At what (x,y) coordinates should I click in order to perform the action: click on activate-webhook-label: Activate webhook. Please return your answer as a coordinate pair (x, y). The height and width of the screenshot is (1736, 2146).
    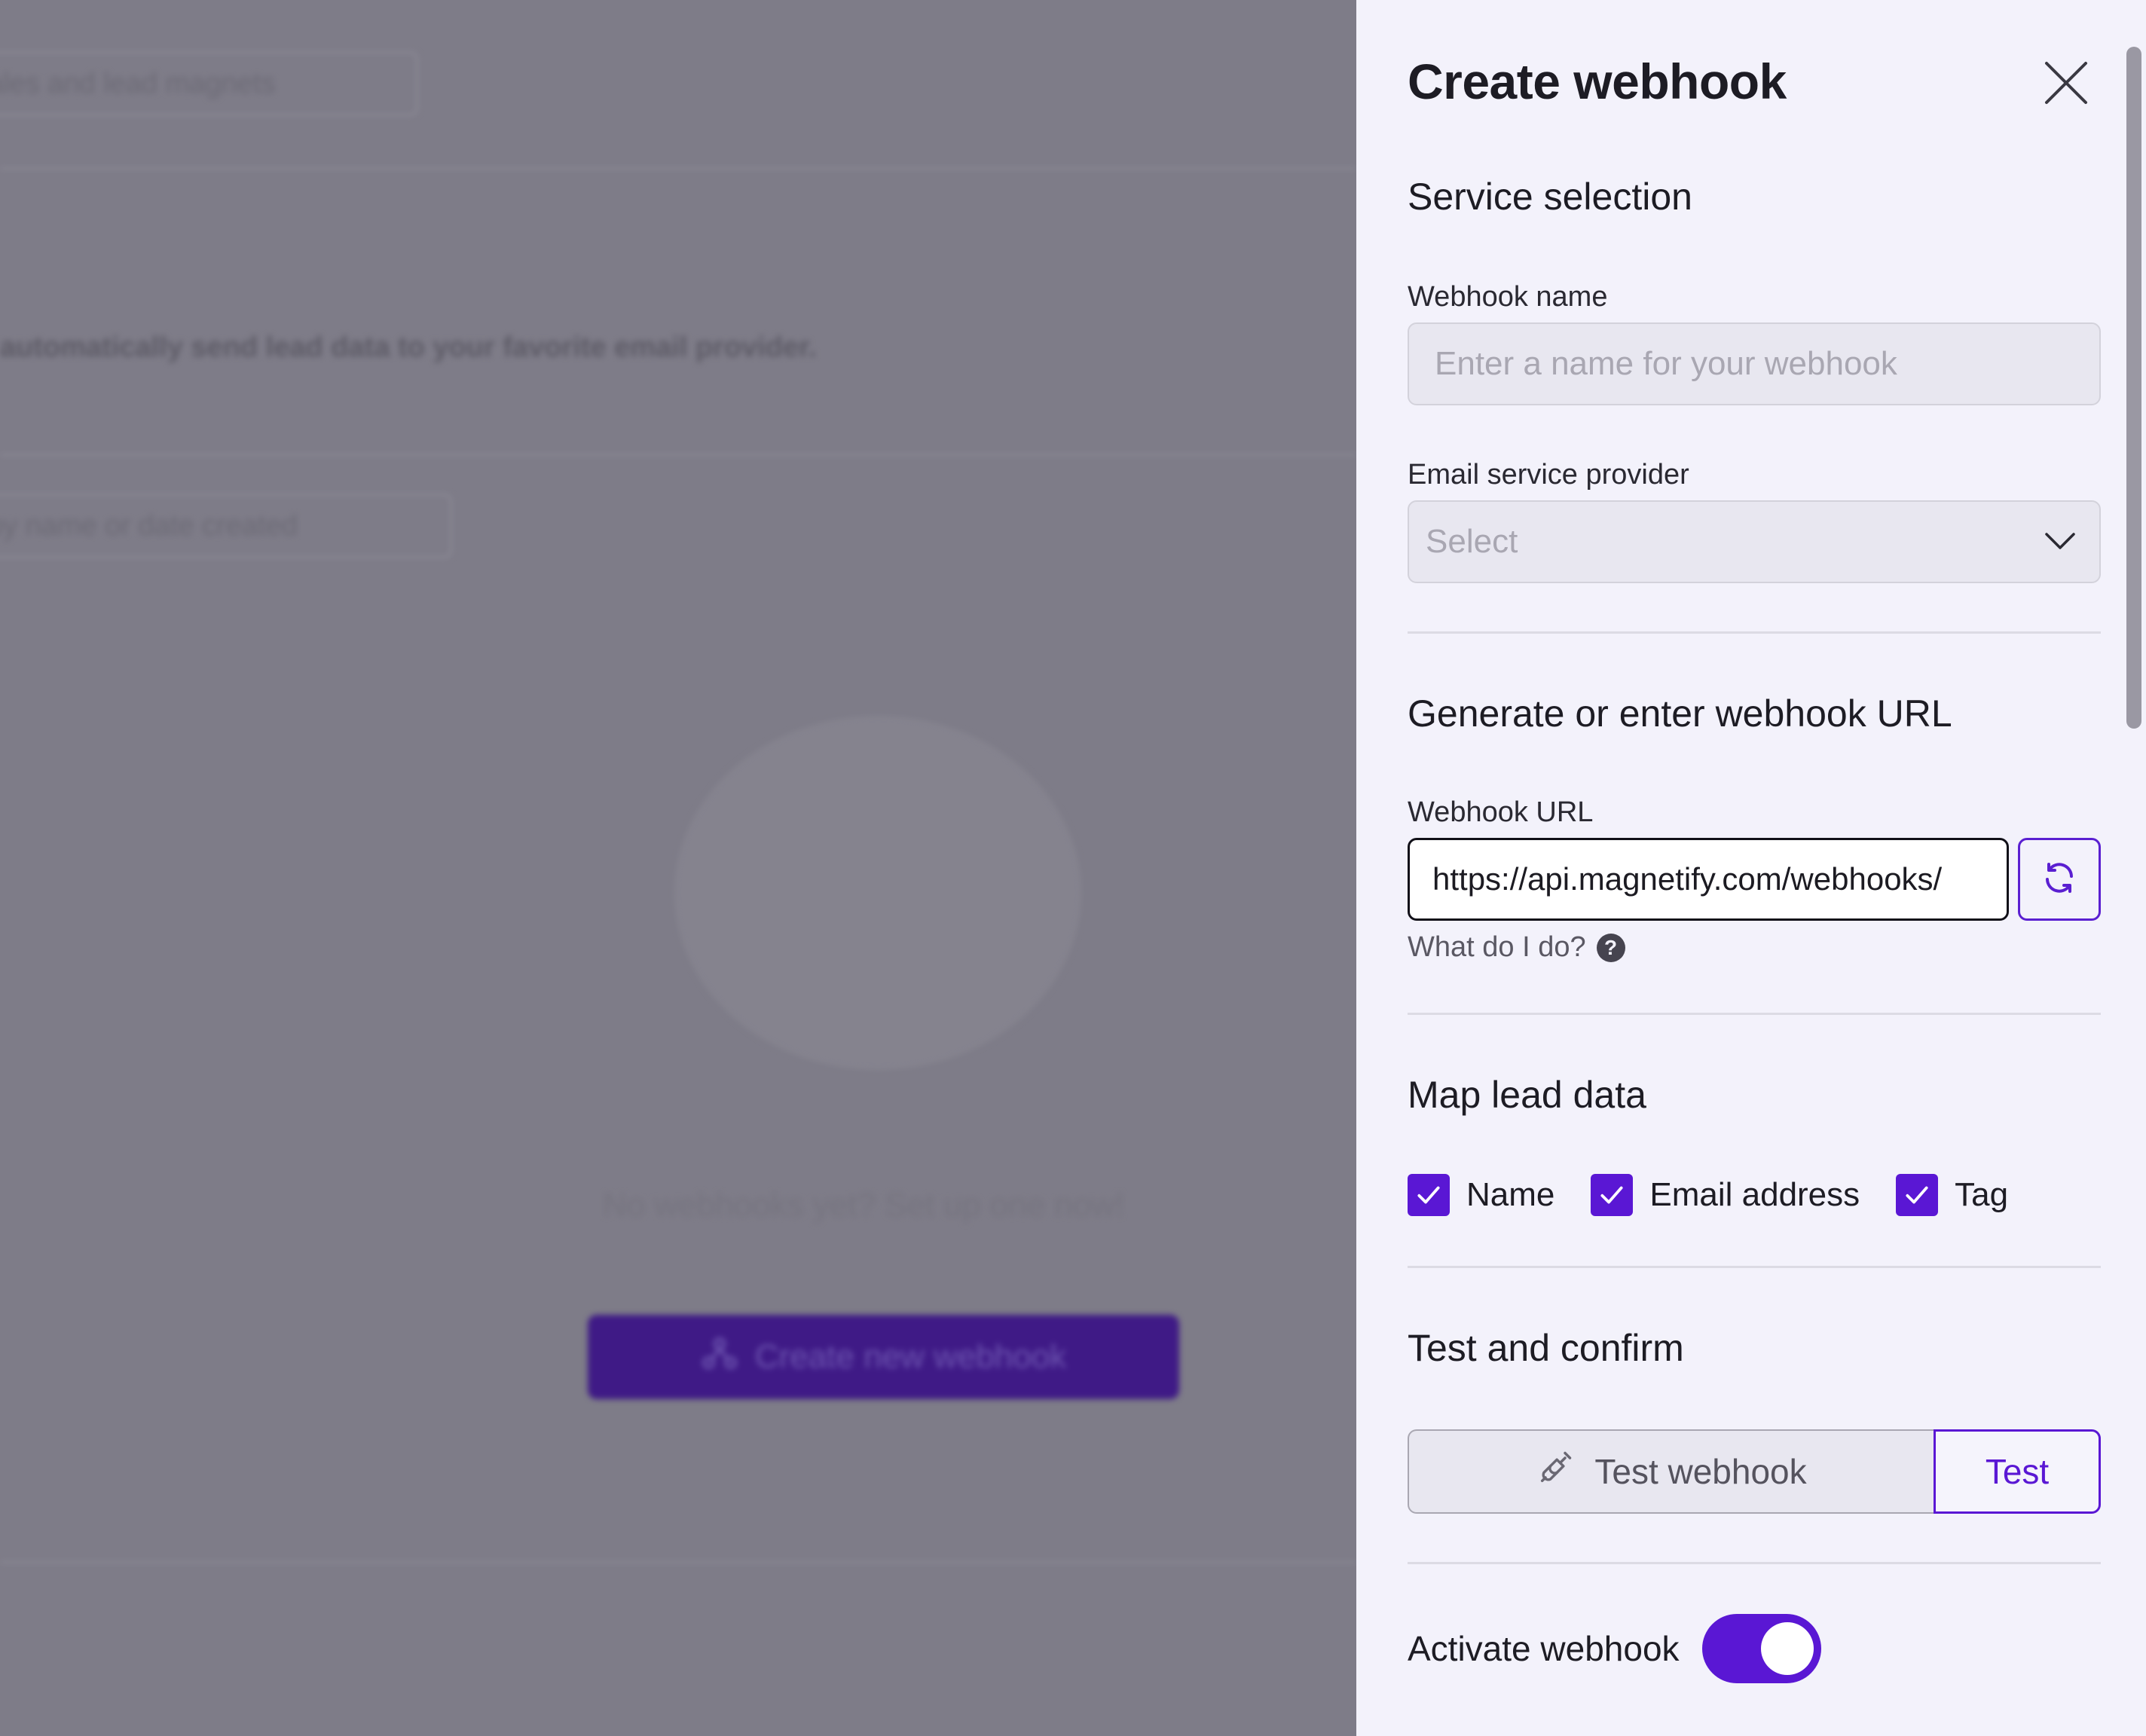
    Looking at the image, I should click on (1544, 1648).